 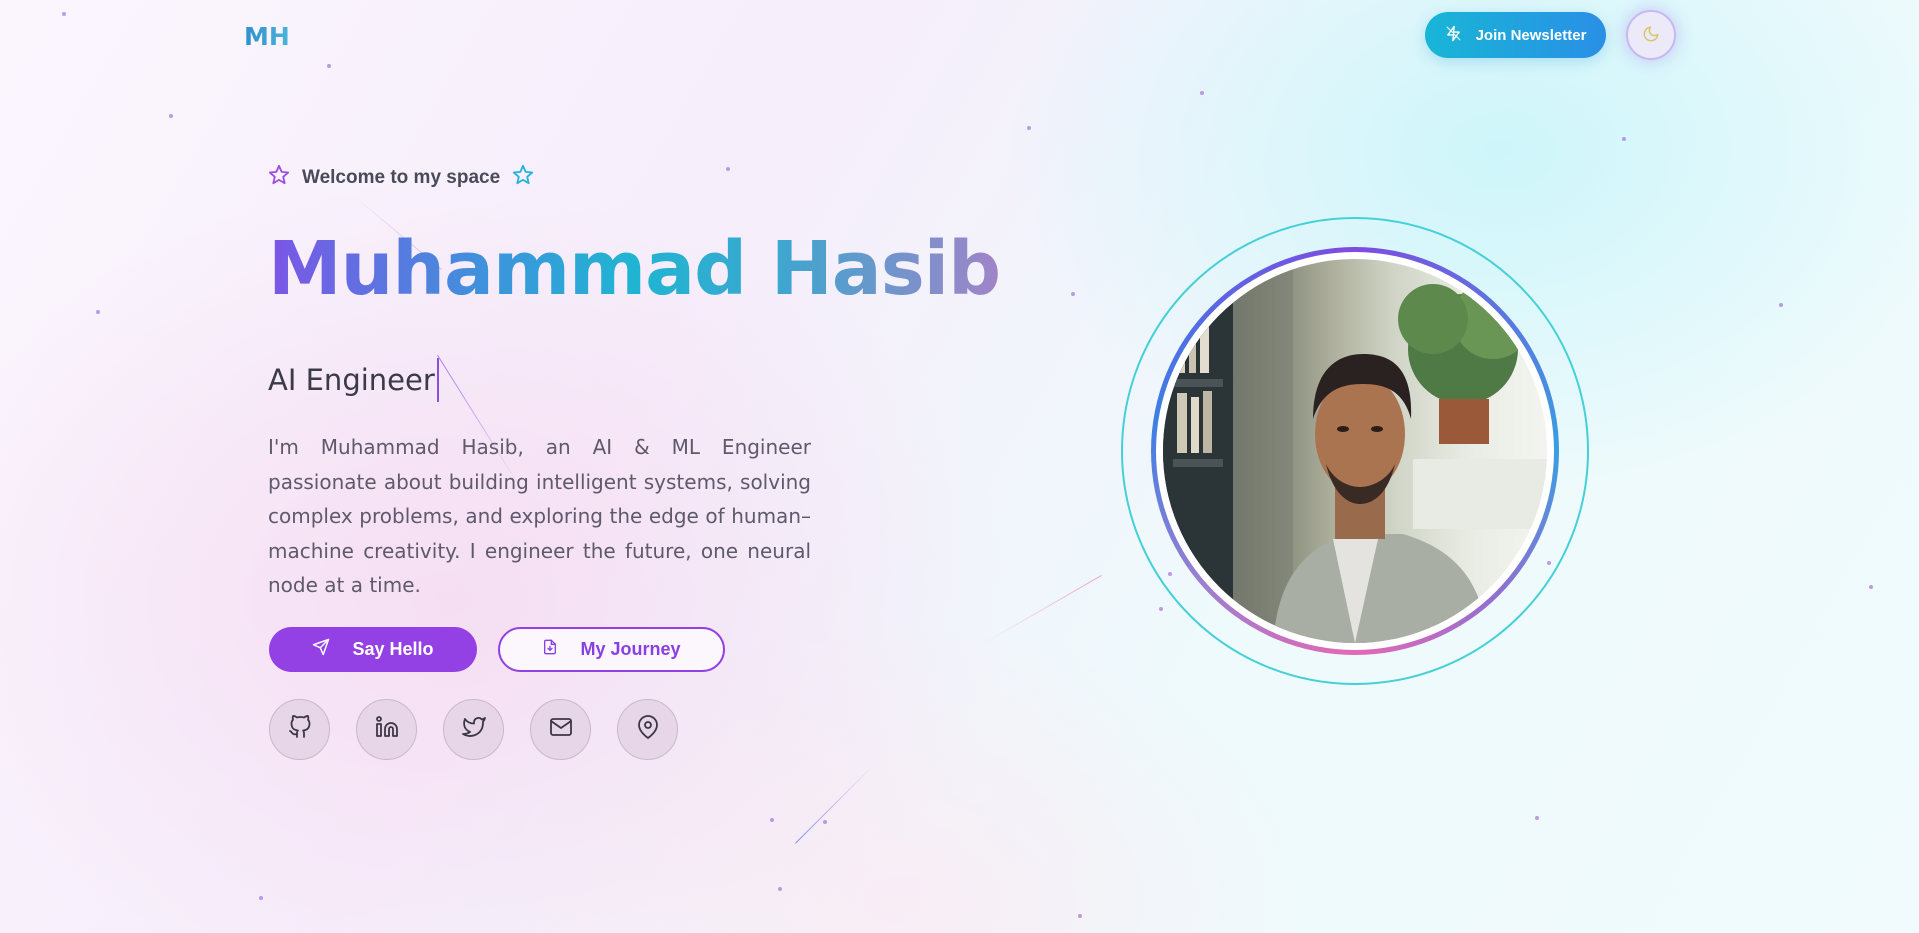 I want to click on mail-icon, so click(x=561, y=729).